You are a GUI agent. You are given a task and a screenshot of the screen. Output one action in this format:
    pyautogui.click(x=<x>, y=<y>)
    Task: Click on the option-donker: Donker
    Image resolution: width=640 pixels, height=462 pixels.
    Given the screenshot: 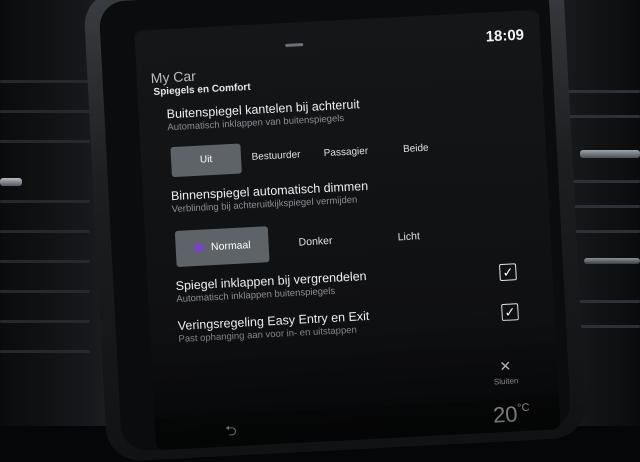 What is the action you would take?
    pyautogui.click(x=315, y=241)
    